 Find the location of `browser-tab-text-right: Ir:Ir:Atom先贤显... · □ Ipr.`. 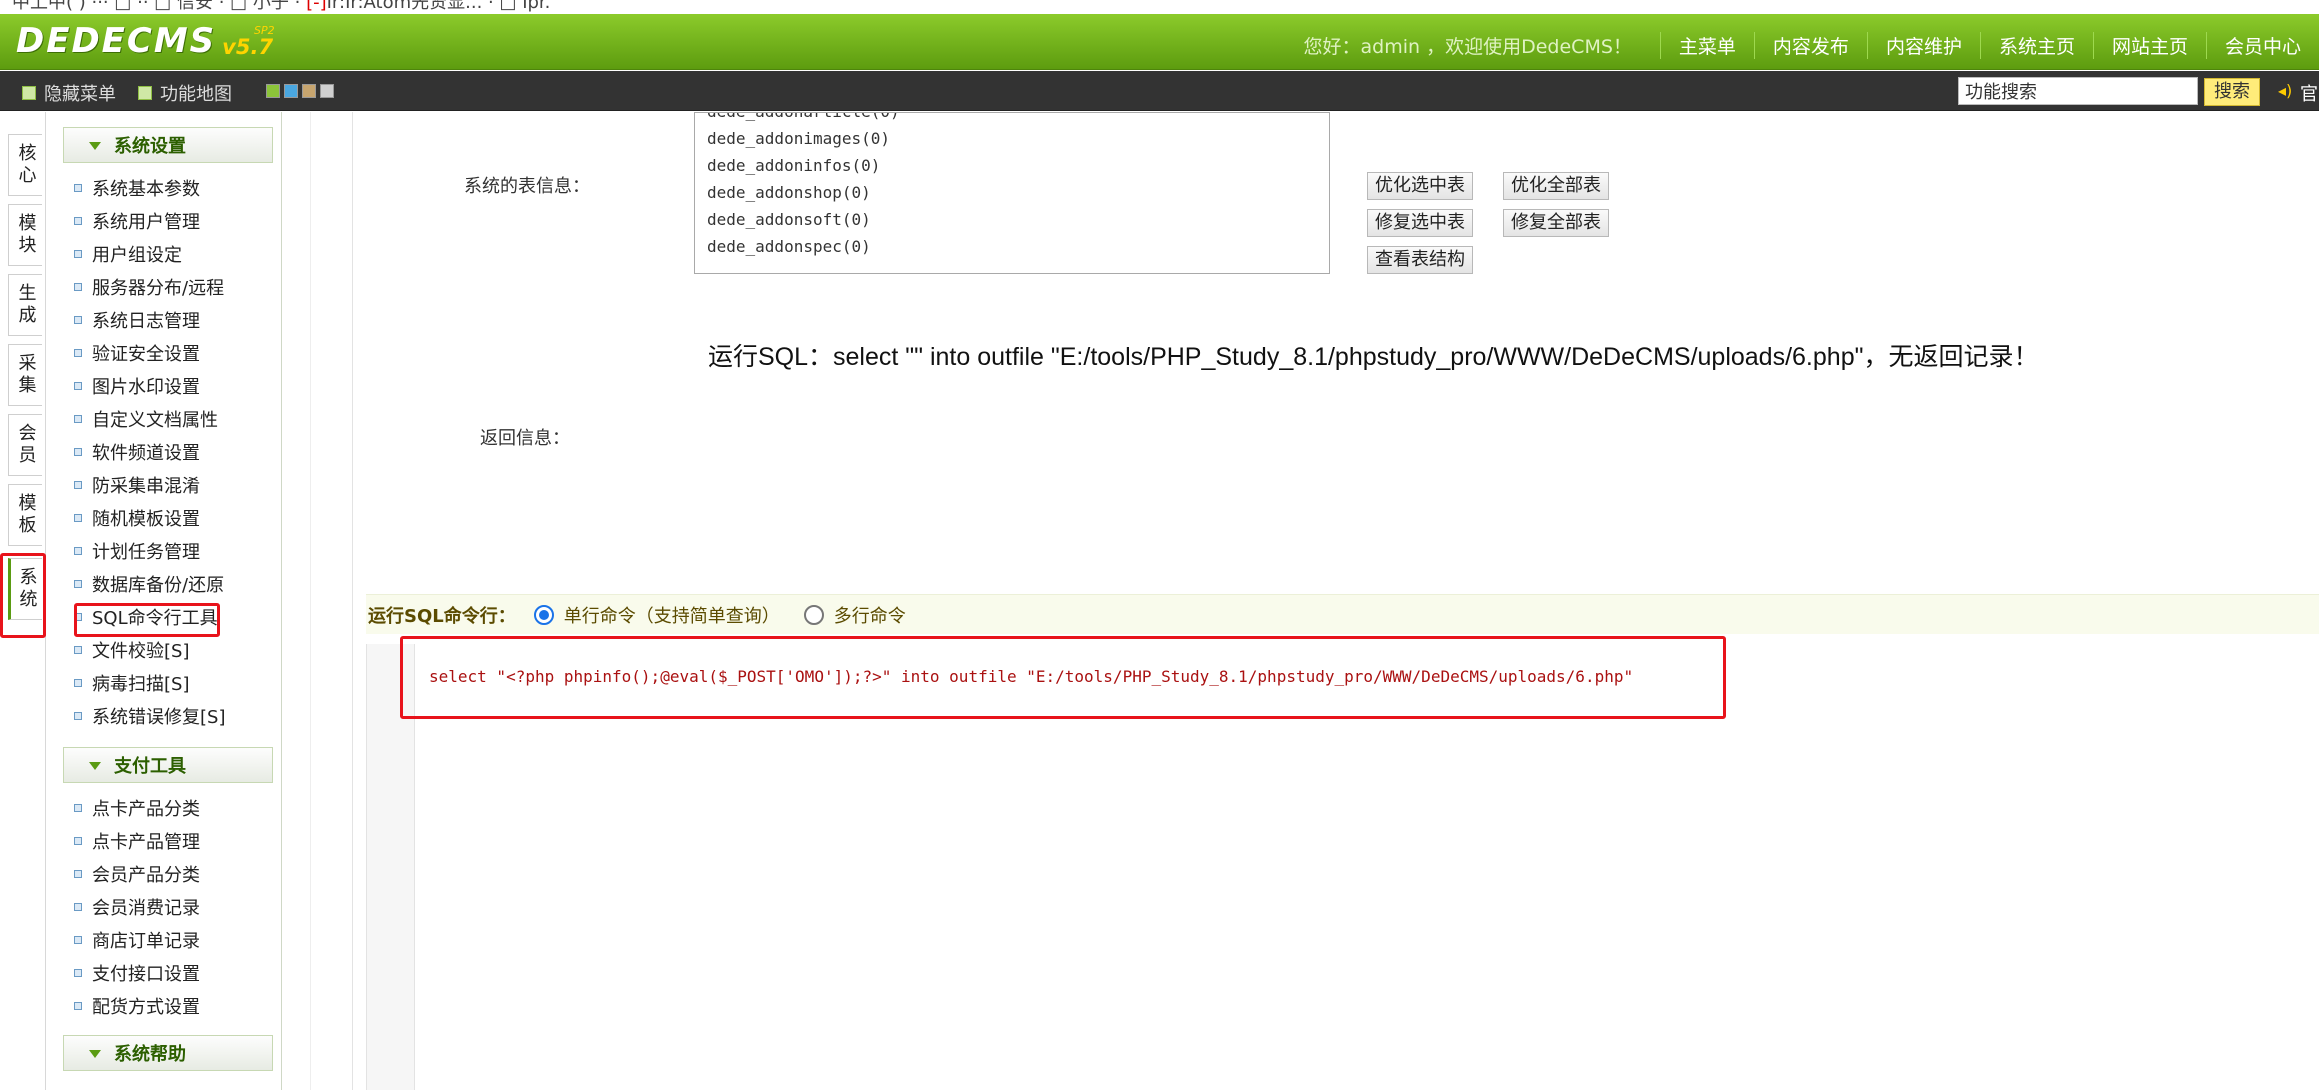

browser-tab-text-right: Ir:Ir:Atom先贤显... · □ Ipr. is located at coordinates (438, 6).